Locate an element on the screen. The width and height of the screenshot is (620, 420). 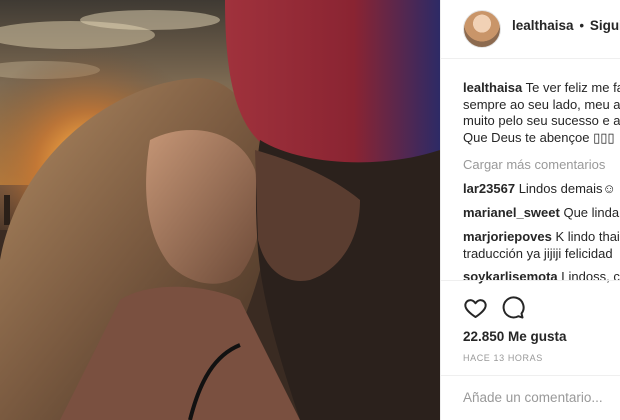
comment-username: marjoriepoves is located at coordinates (507, 236).